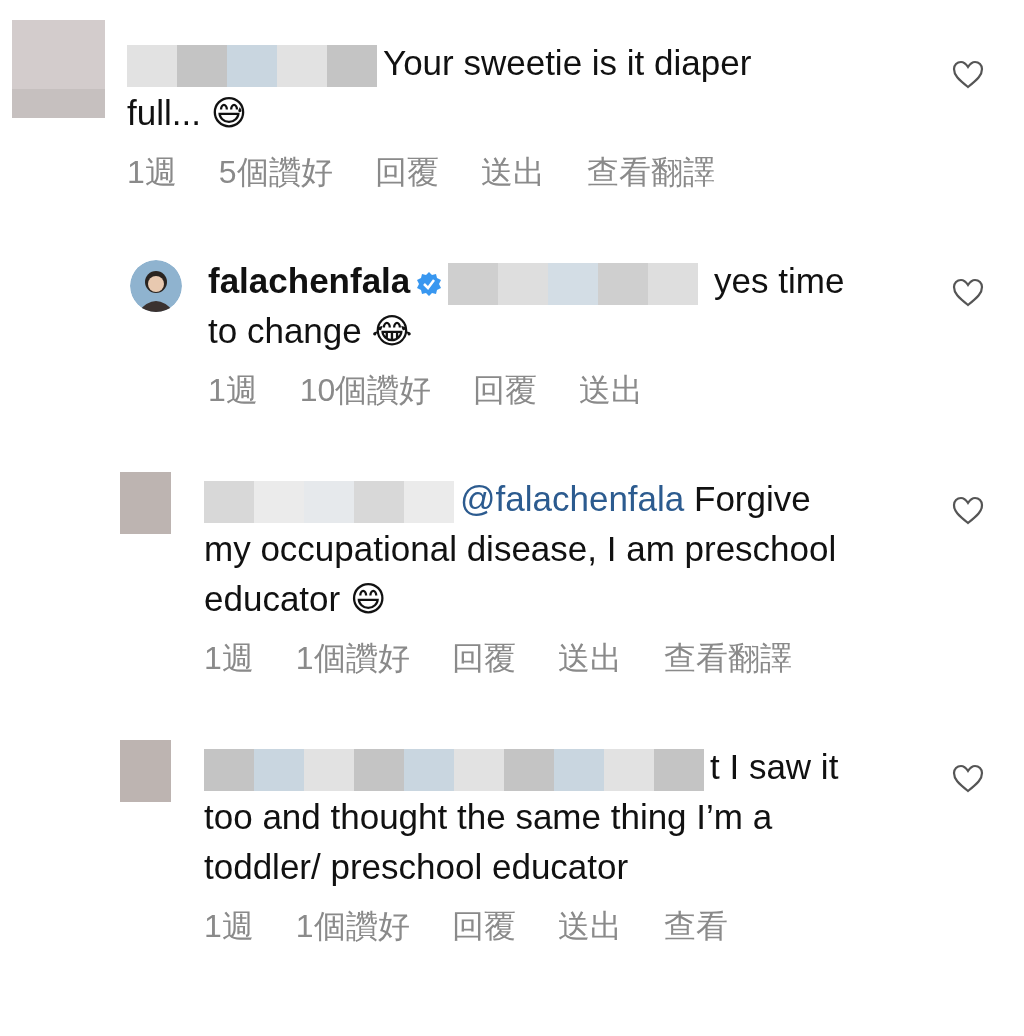  What do you see at coordinates (156, 286) in the screenshot?
I see `avatar` at bounding box center [156, 286].